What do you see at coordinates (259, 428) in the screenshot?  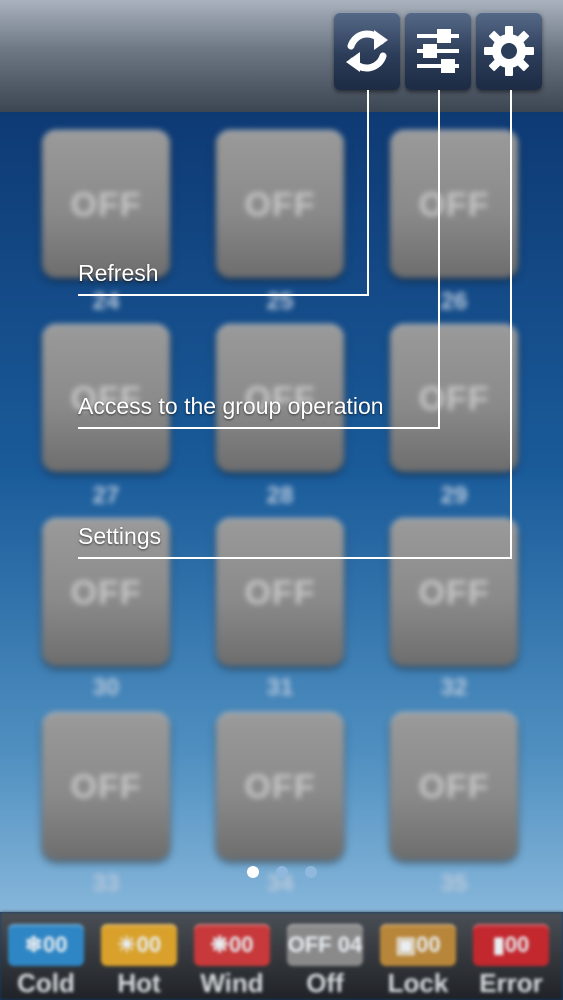 I see `callout-group-underline` at bounding box center [259, 428].